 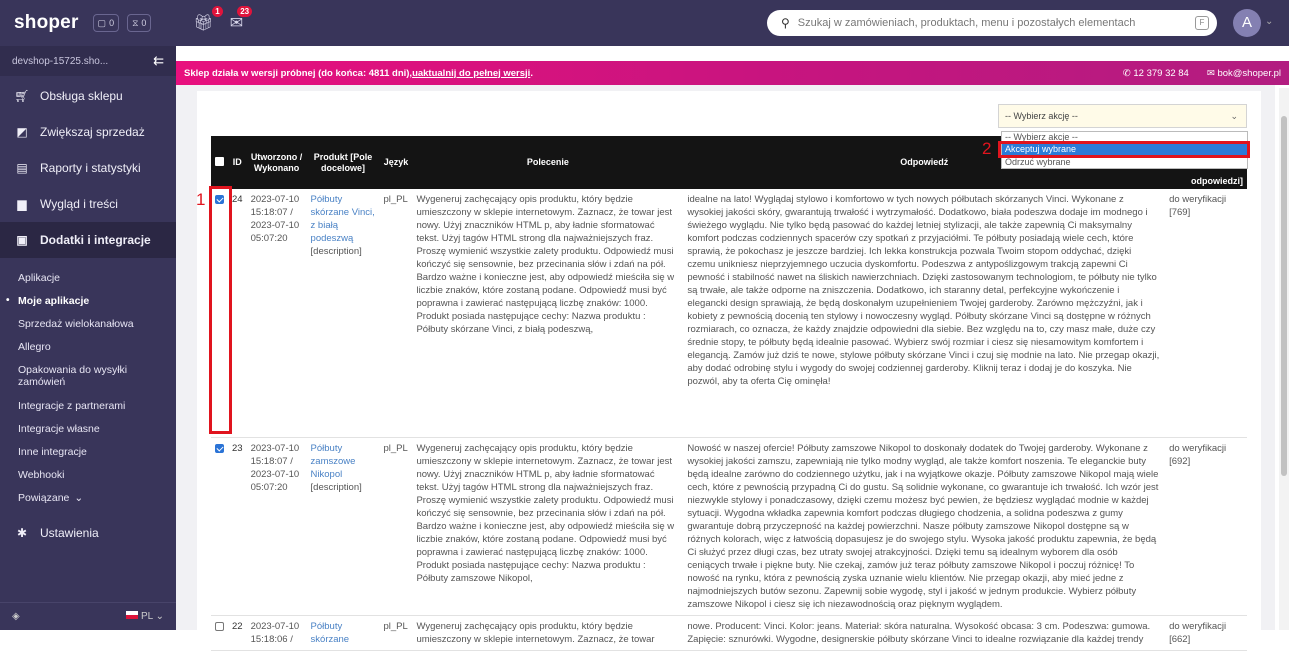 I want to click on chart-icon: ◩, so click(x=22, y=132).